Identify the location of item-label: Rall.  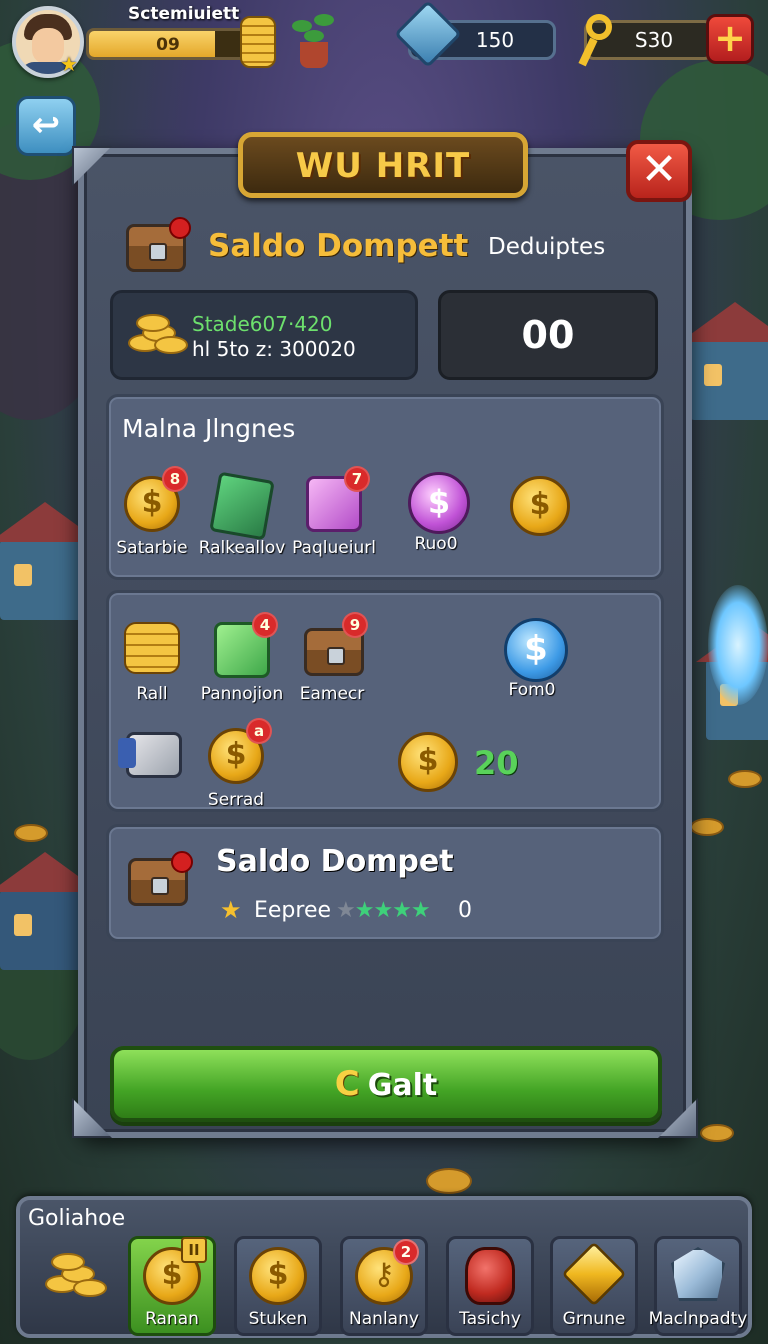
(152, 694).